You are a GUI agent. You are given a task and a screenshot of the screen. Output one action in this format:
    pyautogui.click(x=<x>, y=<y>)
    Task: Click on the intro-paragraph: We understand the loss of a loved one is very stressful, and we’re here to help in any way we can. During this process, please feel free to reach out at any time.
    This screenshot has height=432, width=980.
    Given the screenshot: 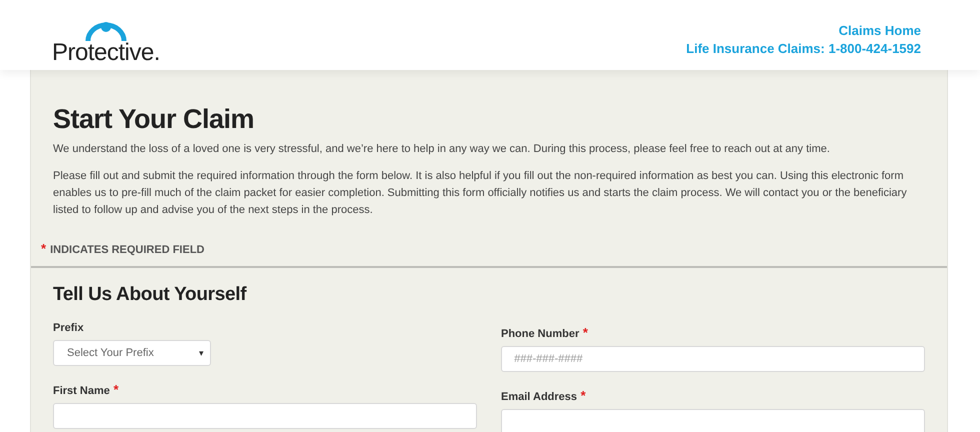 What is the action you would take?
    pyautogui.click(x=442, y=149)
    